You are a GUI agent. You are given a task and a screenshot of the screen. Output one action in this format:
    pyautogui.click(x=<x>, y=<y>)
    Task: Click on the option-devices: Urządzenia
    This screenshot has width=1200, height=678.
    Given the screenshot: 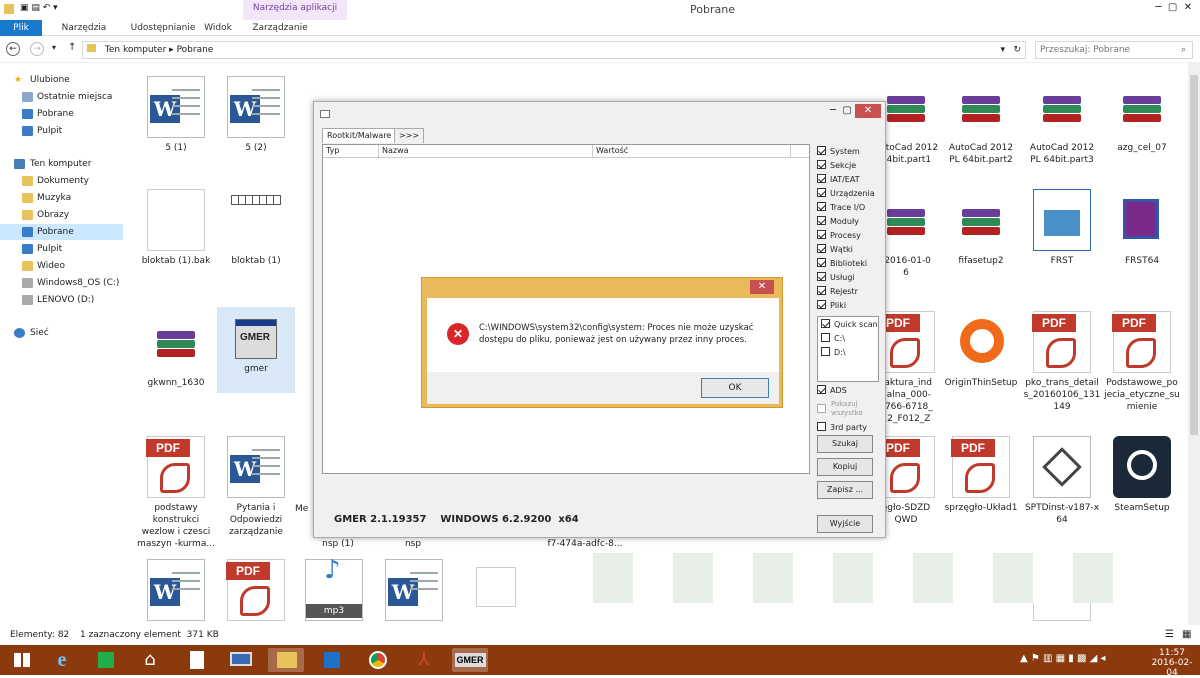 What is the action you would take?
    pyautogui.click(x=846, y=194)
    